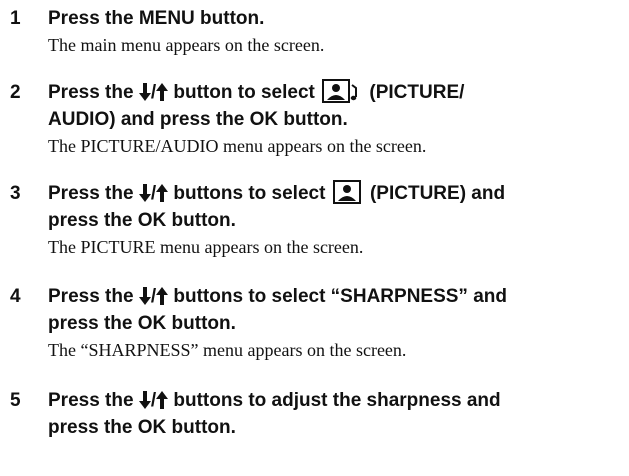  I want to click on step-number: 2, so click(15, 92).